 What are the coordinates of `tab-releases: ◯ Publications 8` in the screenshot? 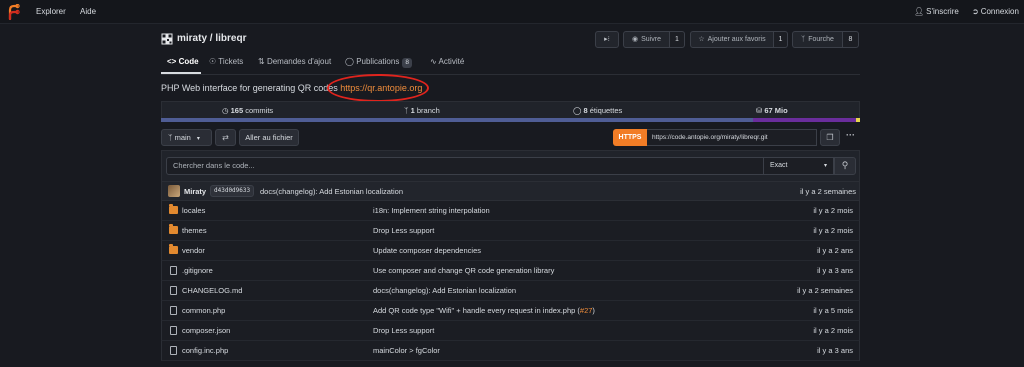 It's located at (378, 62).